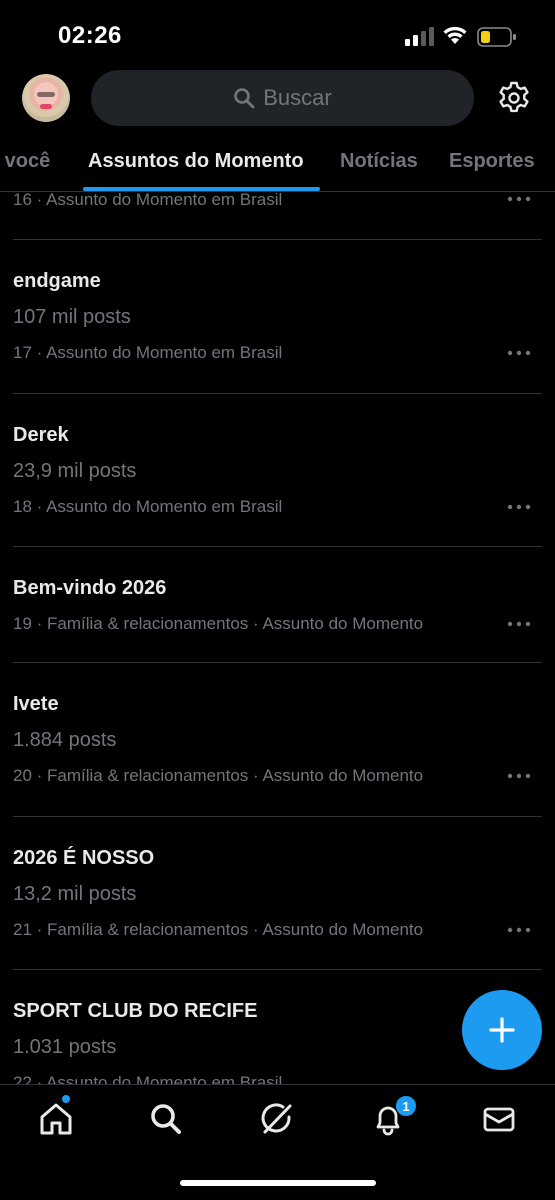 This screenshot has width=555, height=1200. I want to click on trend-meta: 22 · Assunto do Momento em Brasil, so click(148, 1078).